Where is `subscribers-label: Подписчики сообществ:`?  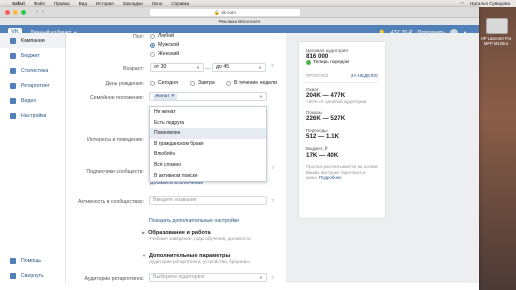 subscribers-label: Подписчики сообществ: is located at coordinates (115, 172).